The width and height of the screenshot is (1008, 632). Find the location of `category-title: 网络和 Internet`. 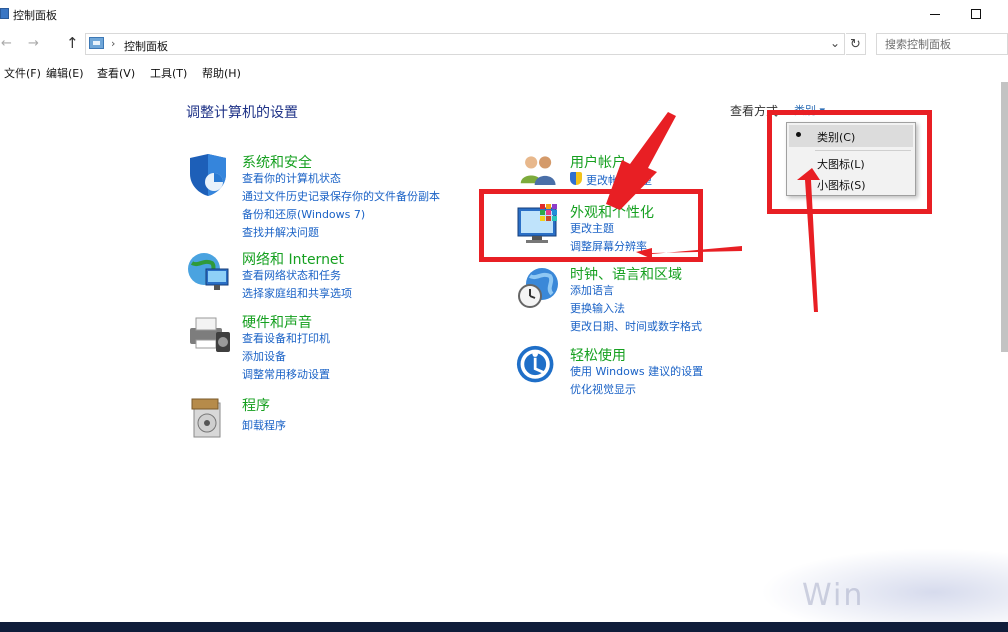

category-title: 网络和 Internet is located at coordinates (293, 259).